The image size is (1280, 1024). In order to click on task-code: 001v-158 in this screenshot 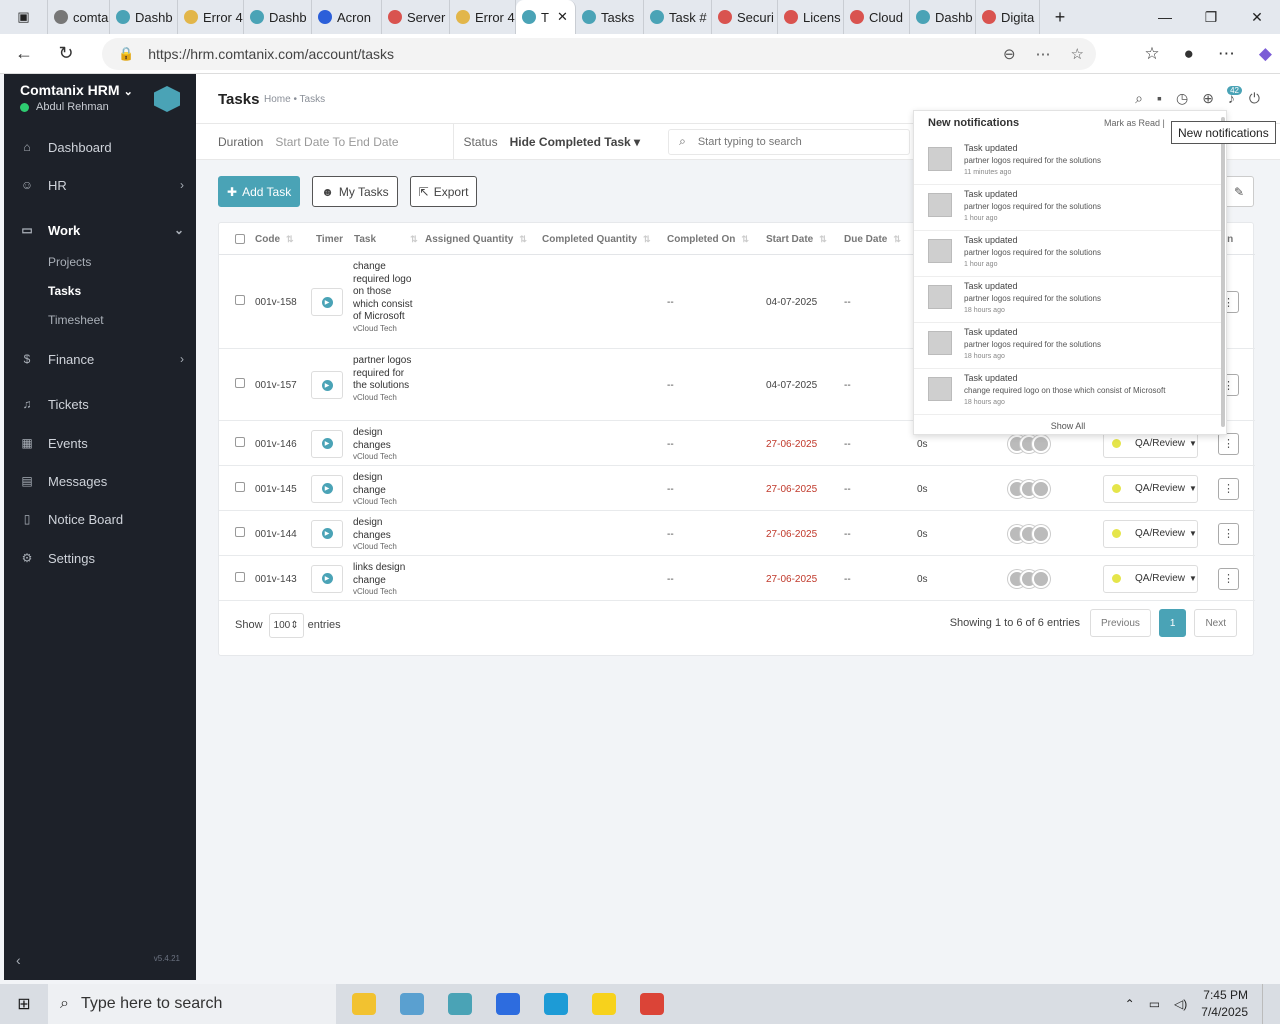, I will do `click(276, 302)`.